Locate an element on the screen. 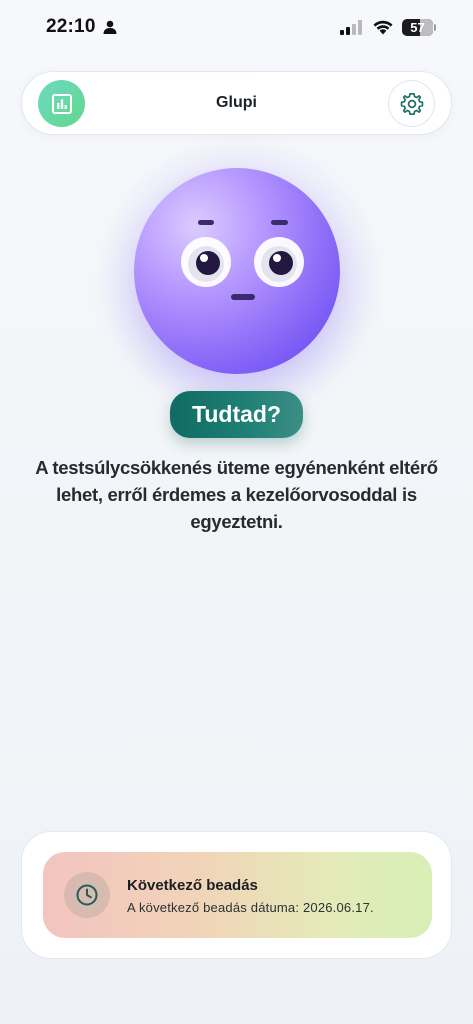 The width and height of the screenshot is (473, 1024). next-submission-title: Következő beadás is located at coordinates (192, 885).